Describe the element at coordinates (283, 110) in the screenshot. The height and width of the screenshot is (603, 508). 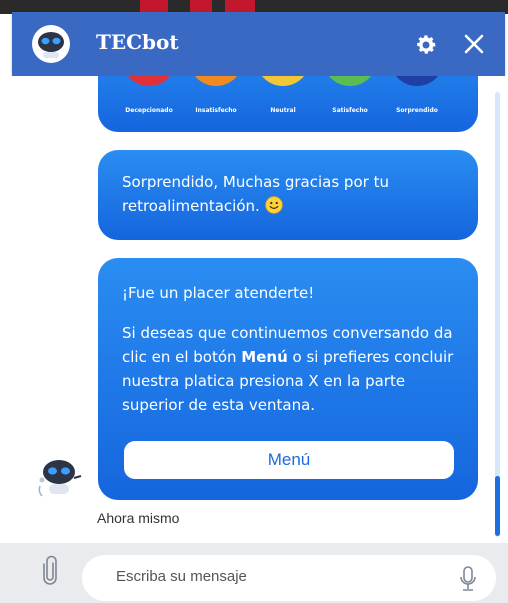
I see `rating-option-label: Neutral` at that location.